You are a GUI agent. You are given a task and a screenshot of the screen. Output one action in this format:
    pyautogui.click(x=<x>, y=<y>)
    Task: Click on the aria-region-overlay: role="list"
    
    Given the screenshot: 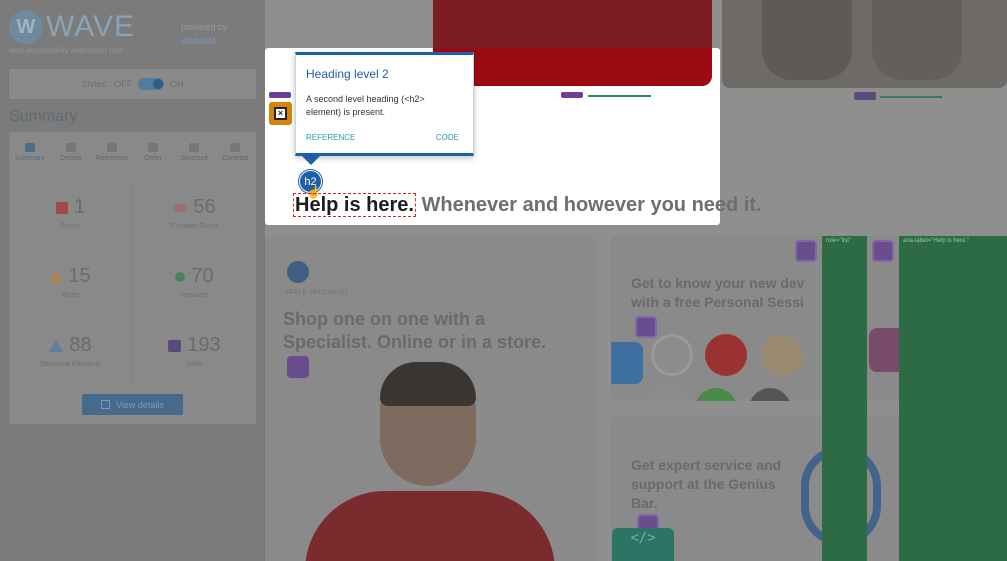 What is the action you would take?
    pyautogui.click(x=844, y=398)
    